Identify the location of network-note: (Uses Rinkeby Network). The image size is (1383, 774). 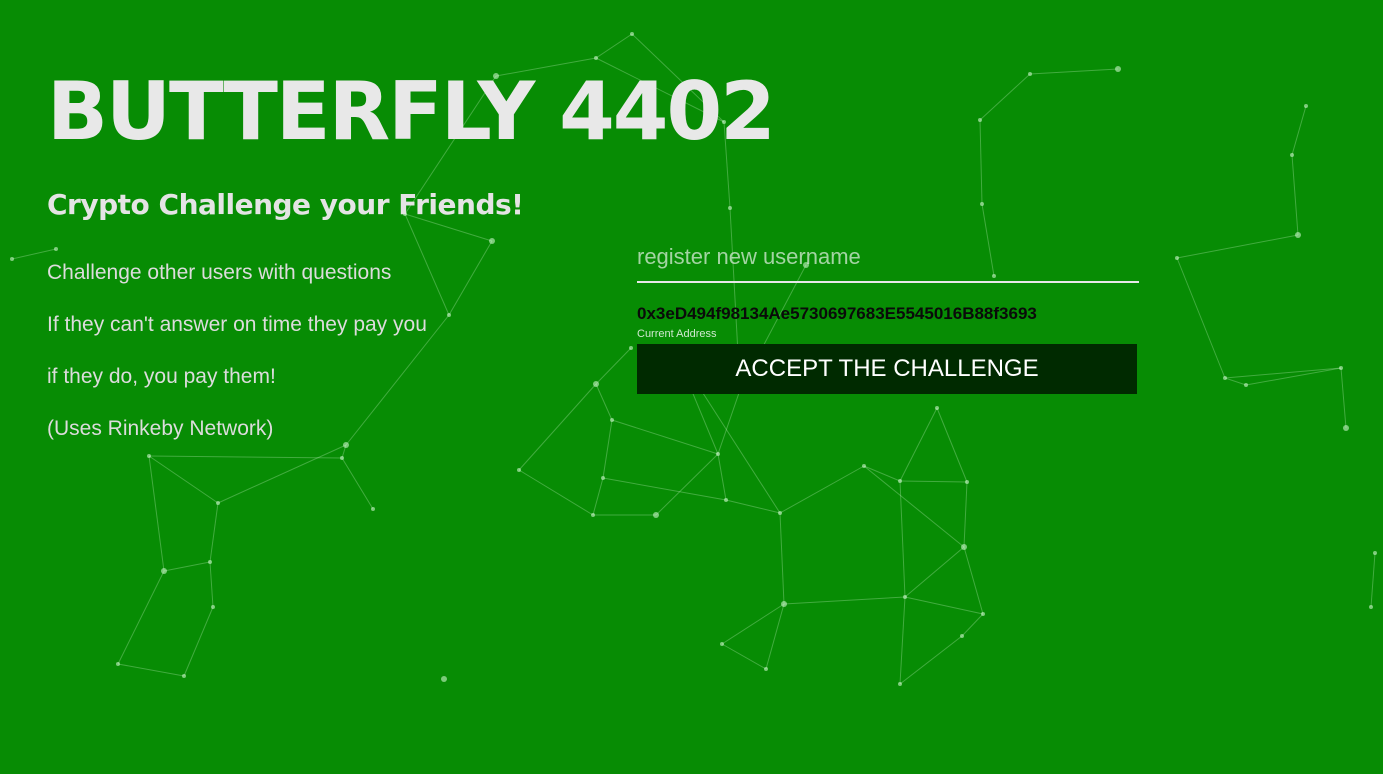
(160, 428).